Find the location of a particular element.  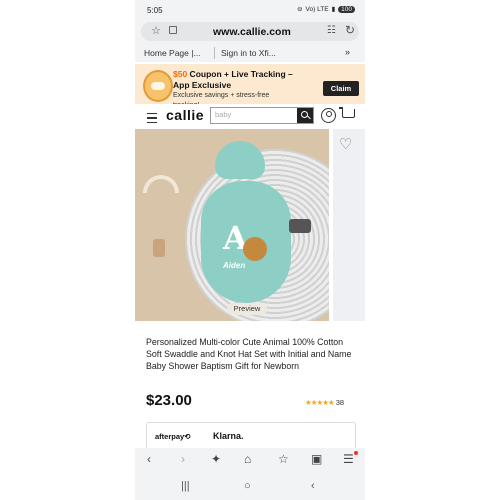

promo-amount: $50 is located at coordinates (180, 74).